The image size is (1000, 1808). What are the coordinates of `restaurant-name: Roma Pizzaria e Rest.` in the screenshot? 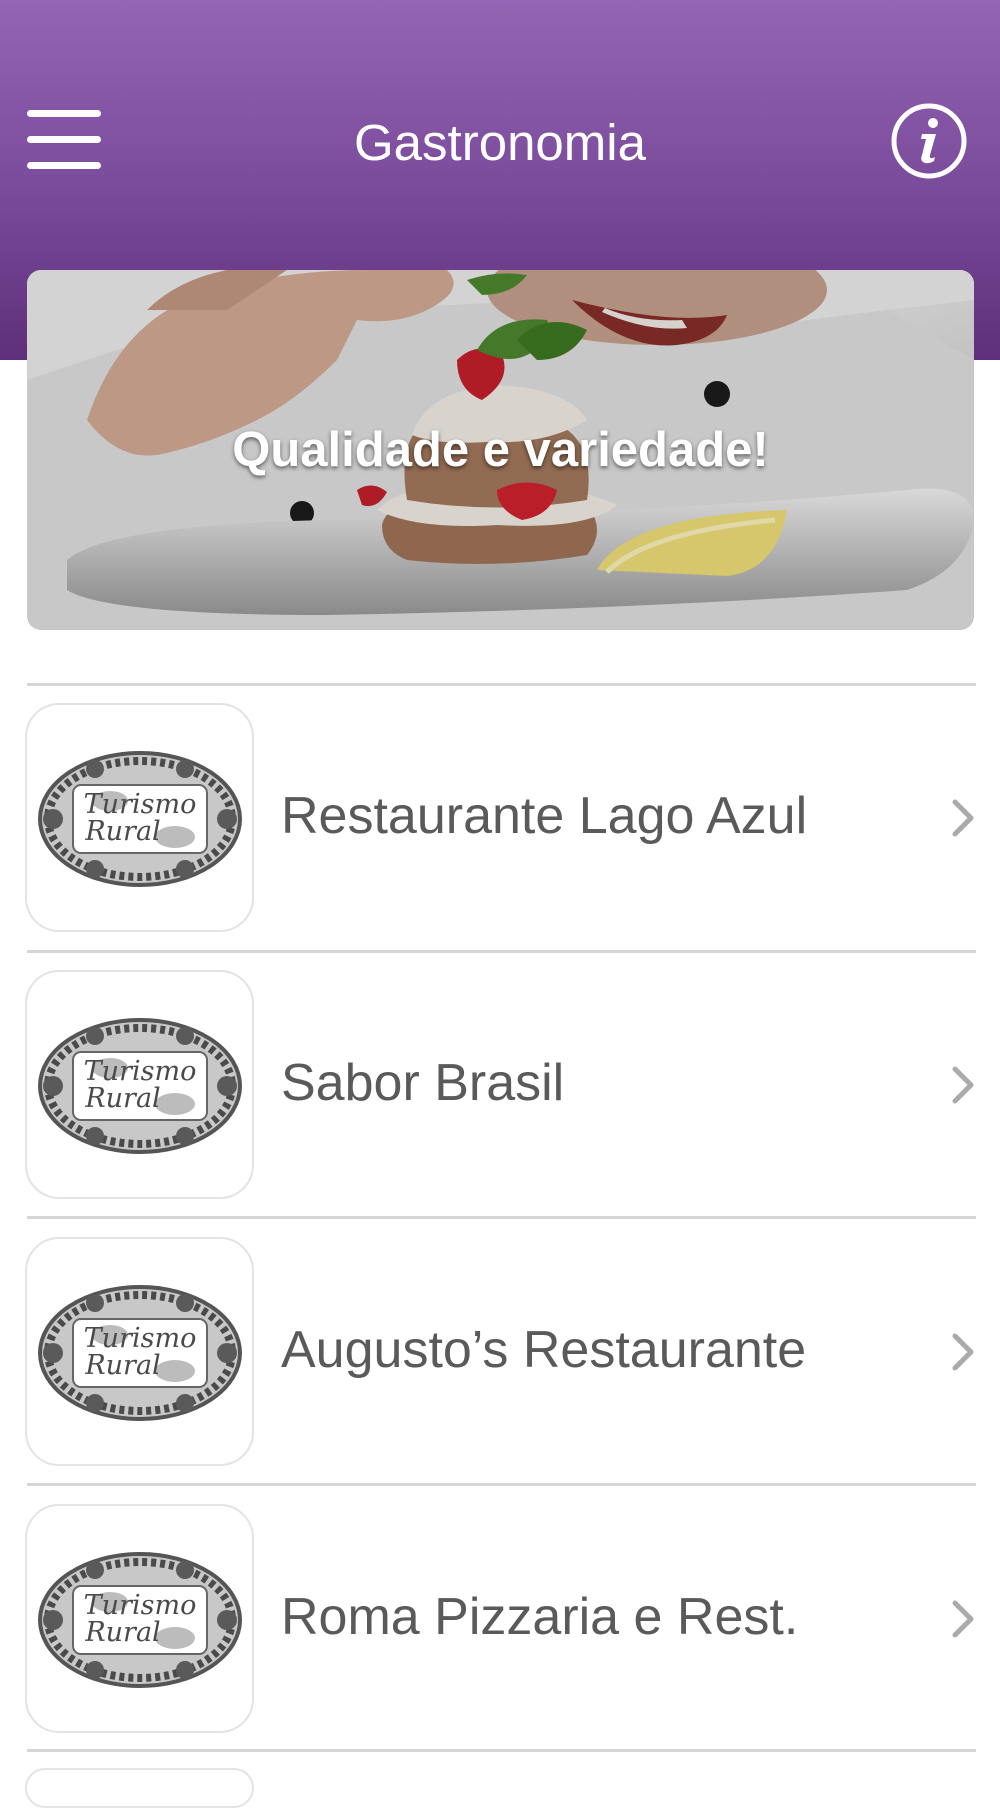 It's located at (540, 1617).